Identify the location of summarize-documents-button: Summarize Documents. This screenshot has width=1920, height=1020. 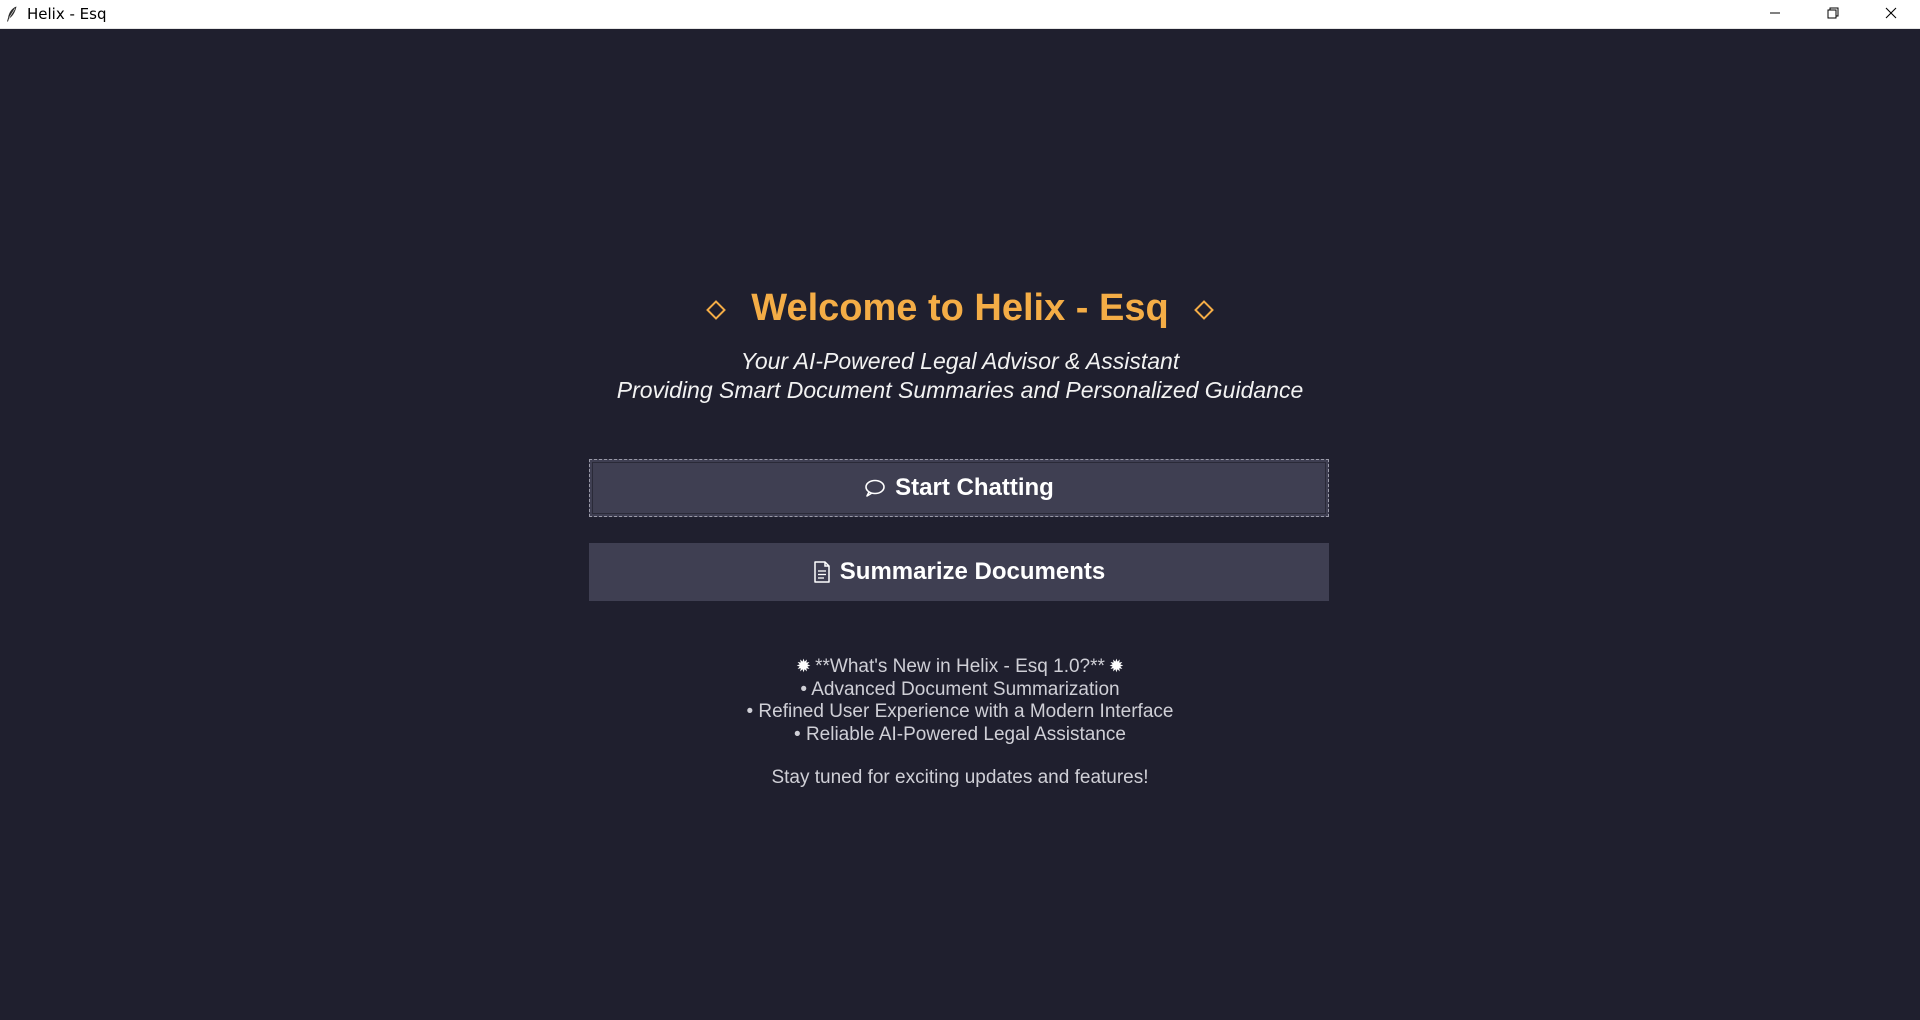
(959, 572).